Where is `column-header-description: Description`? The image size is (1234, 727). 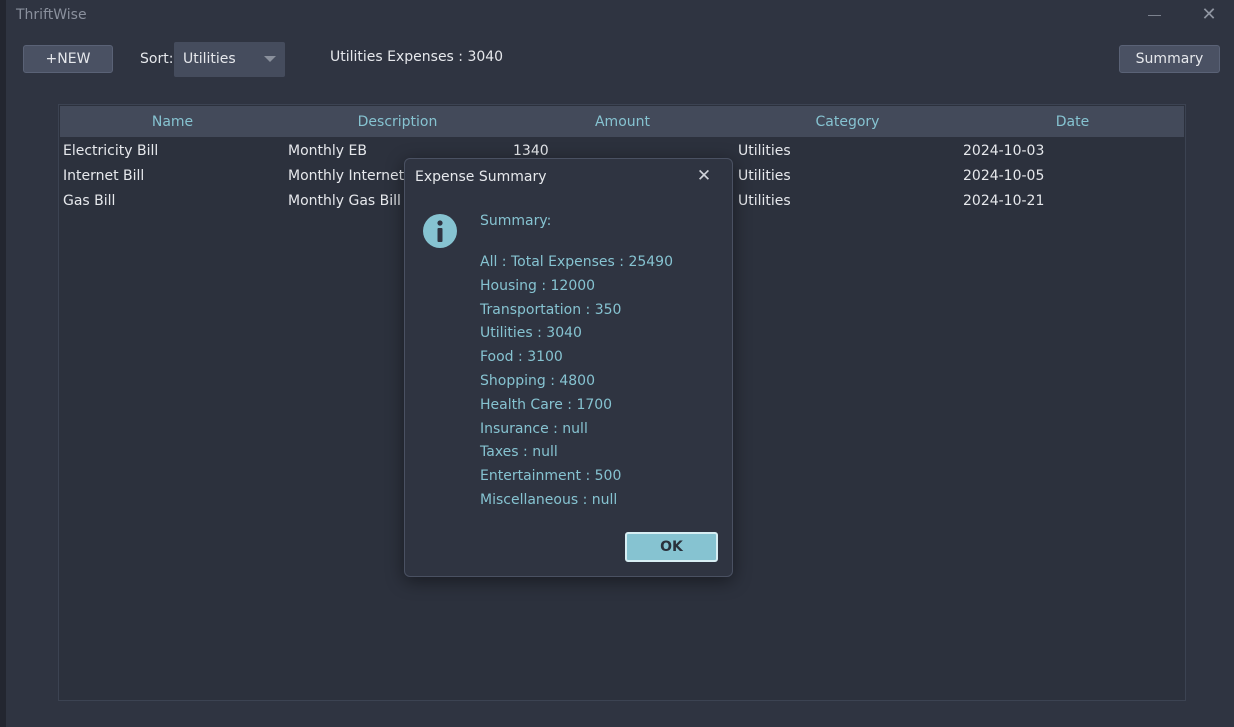
column-header-description: Description is located at coordinates (397, 122).